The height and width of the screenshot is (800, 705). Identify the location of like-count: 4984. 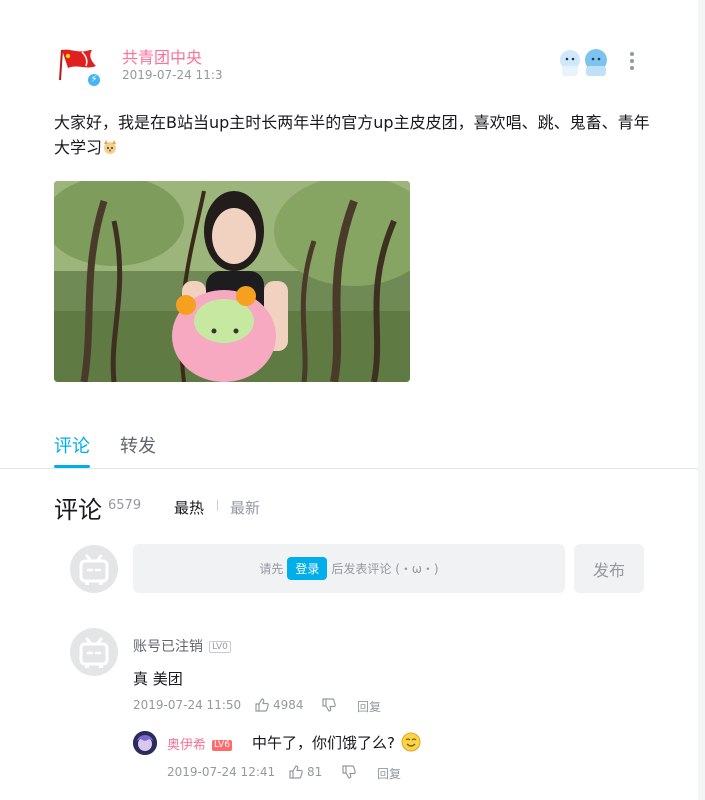
(288, 705).